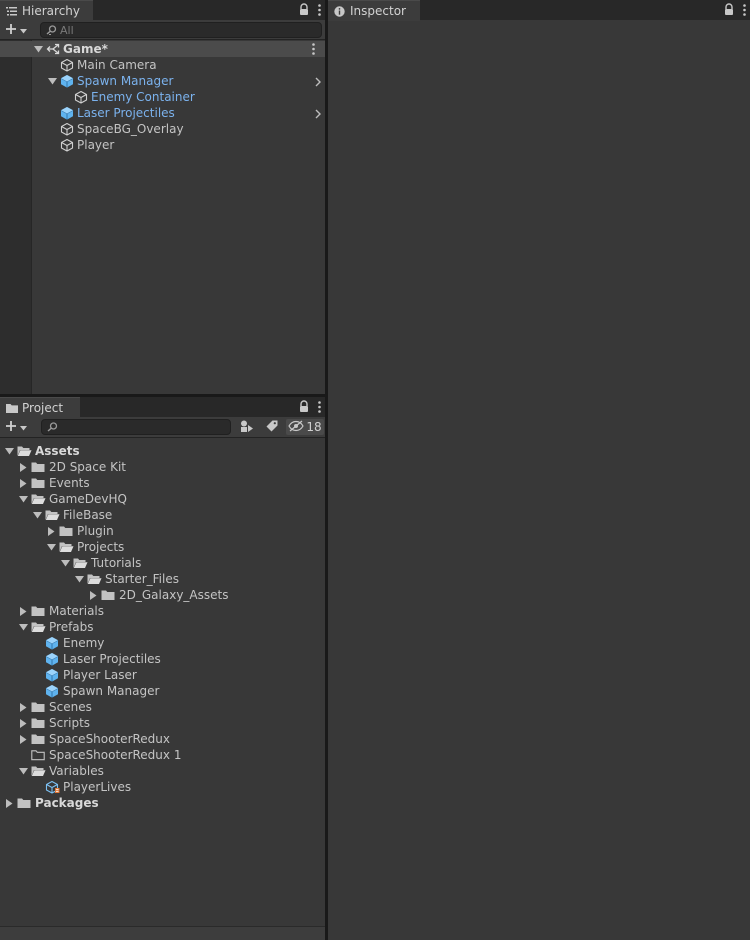  I want to click on search-by-type-icon, so click(247, 427).